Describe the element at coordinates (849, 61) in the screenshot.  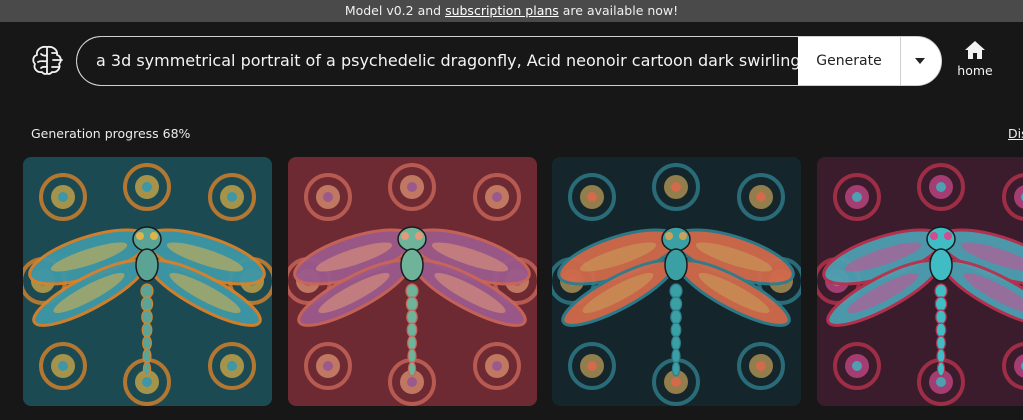
I see `generate-button: Generate` at that location.